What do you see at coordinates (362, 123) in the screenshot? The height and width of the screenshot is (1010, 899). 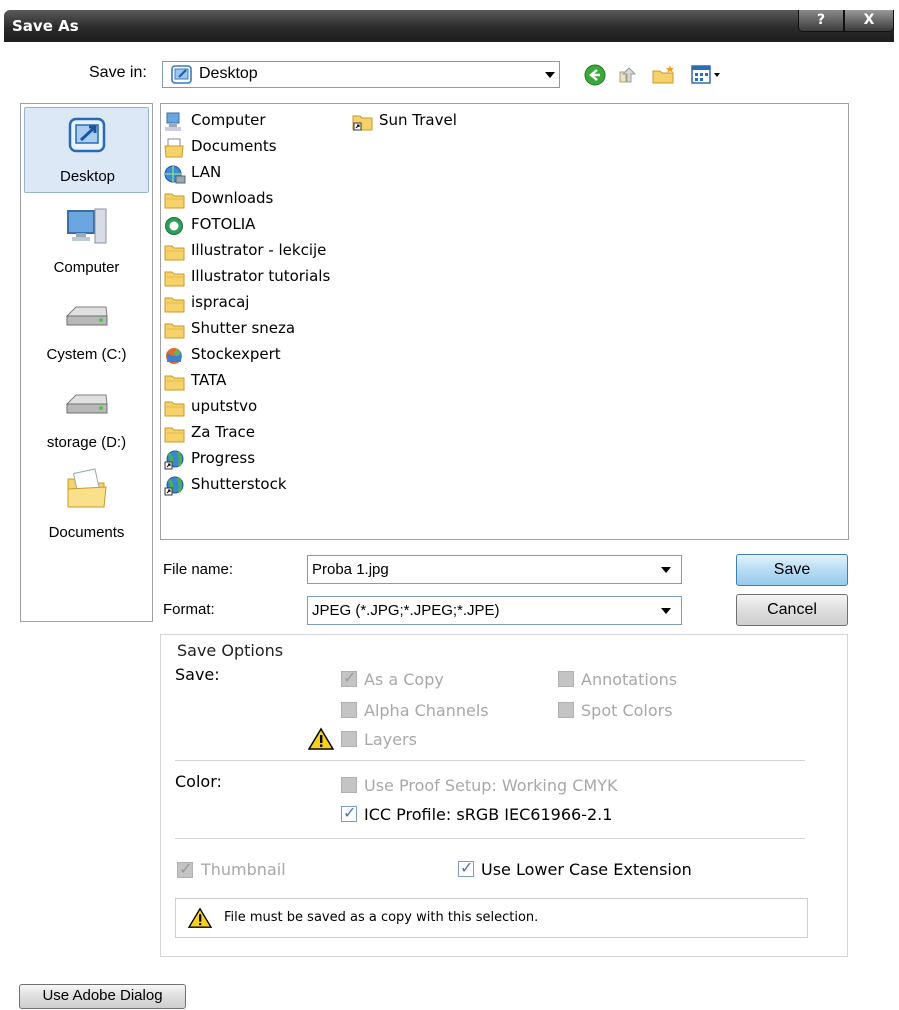 I see `shortcut-folder-icon` at bounding box center [362, 123].